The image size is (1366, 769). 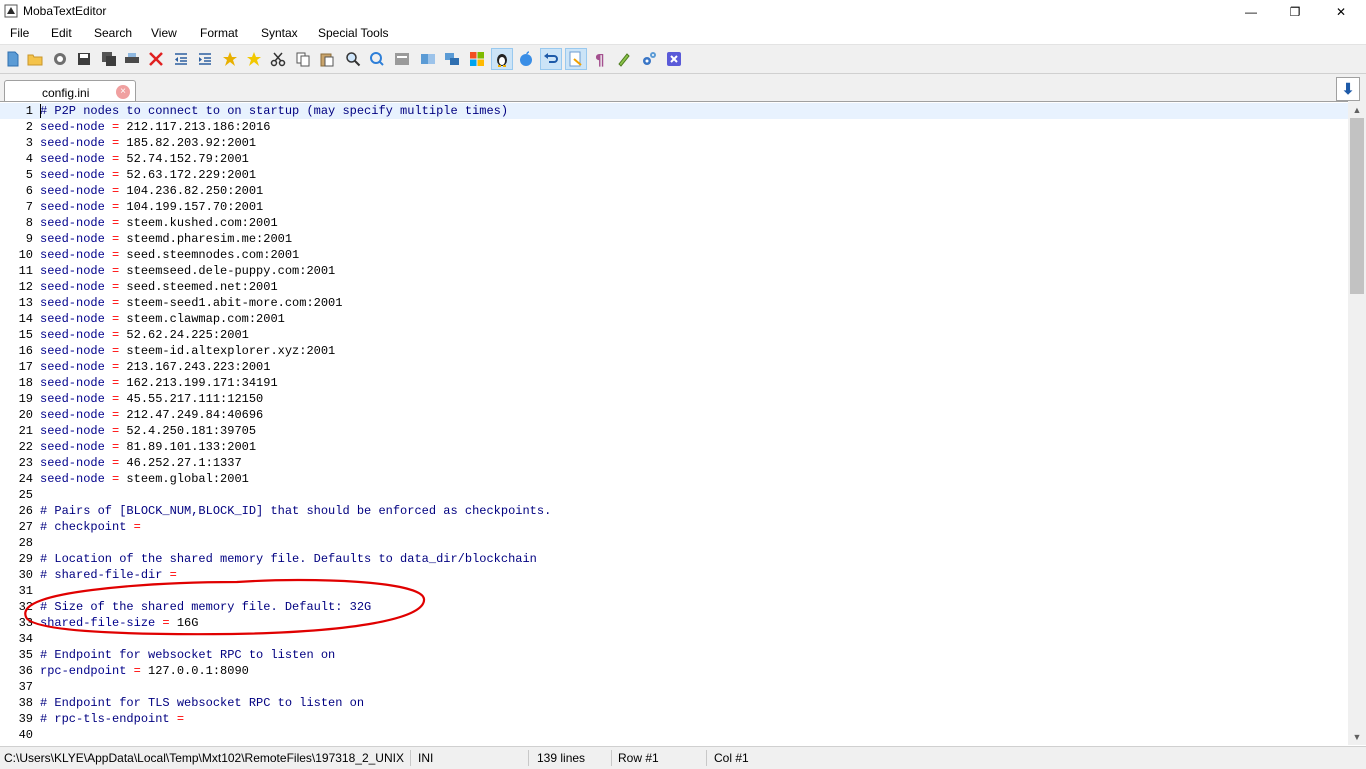 What do you see at coordinates (144, 335) in the screenshot?
I see `line-content: seed-node = 52.62.24.225:2001` at bounding box center [144, 335].